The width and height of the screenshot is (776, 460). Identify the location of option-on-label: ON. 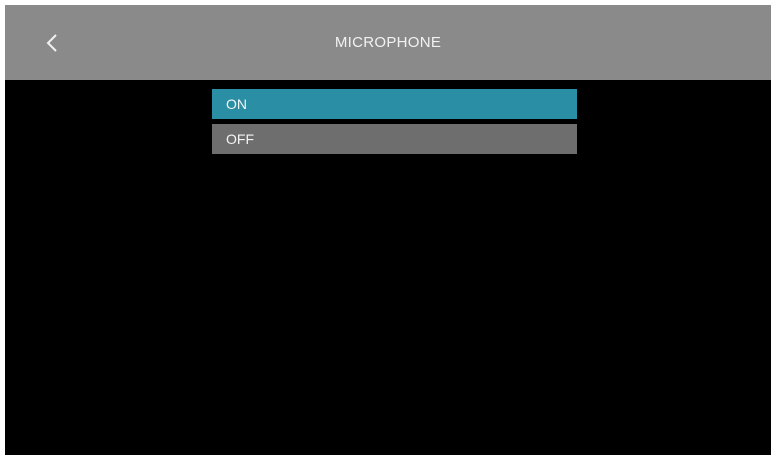
(236, 104).